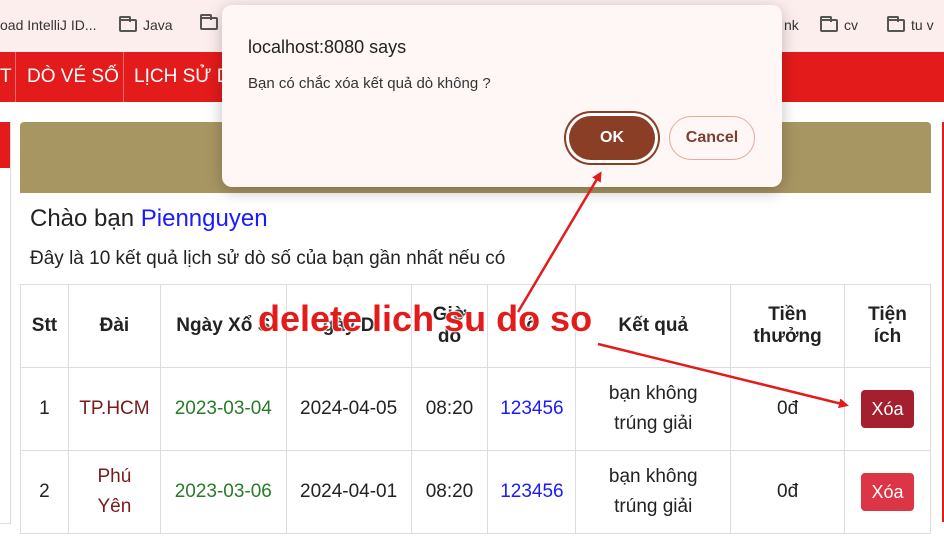 Image resolution: width=944 pixels, height=555 pixels. What do you see at coordinates (114, 492) in the screenshot?
I see `cell-dai: Phú Yên` at bounding box center [114, 492].